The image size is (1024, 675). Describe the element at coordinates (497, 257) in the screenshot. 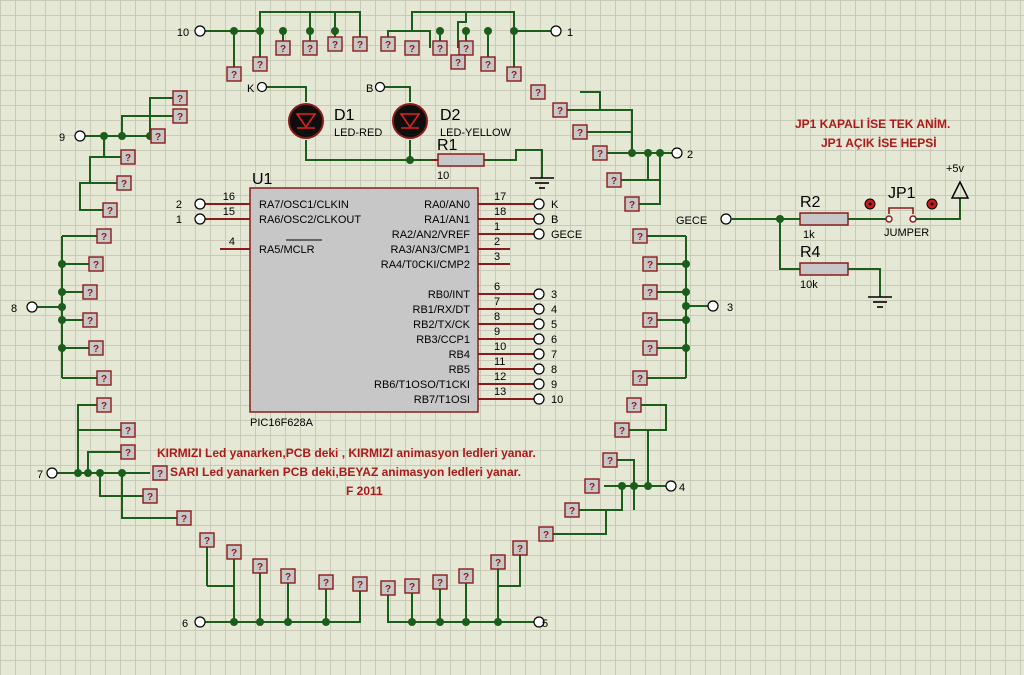

I see `pin-number: 3` at that location.